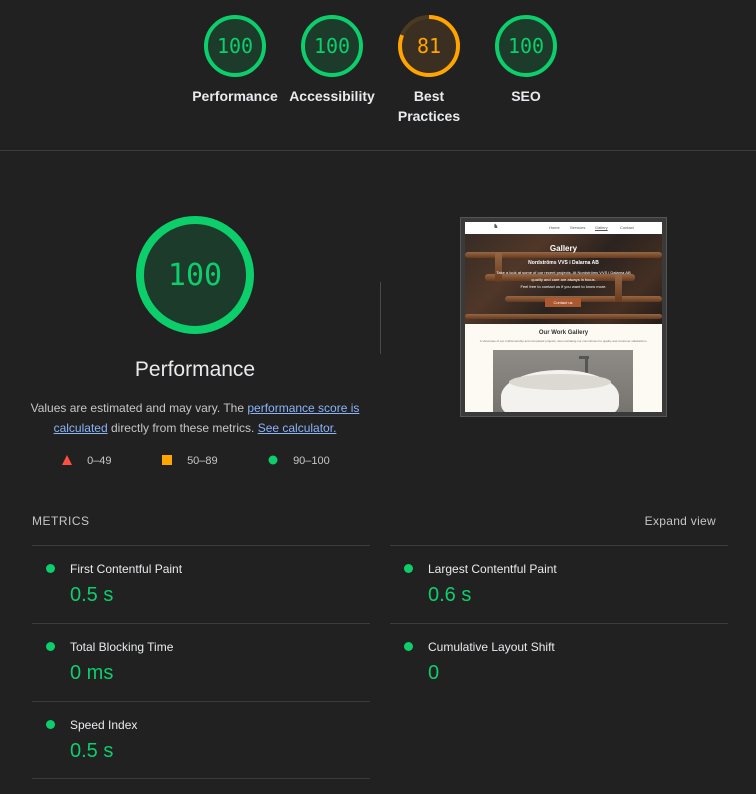 This screenshot has width=756, height=794. I want to click on gauge-seo: 100 SEO, so click(526, 60).